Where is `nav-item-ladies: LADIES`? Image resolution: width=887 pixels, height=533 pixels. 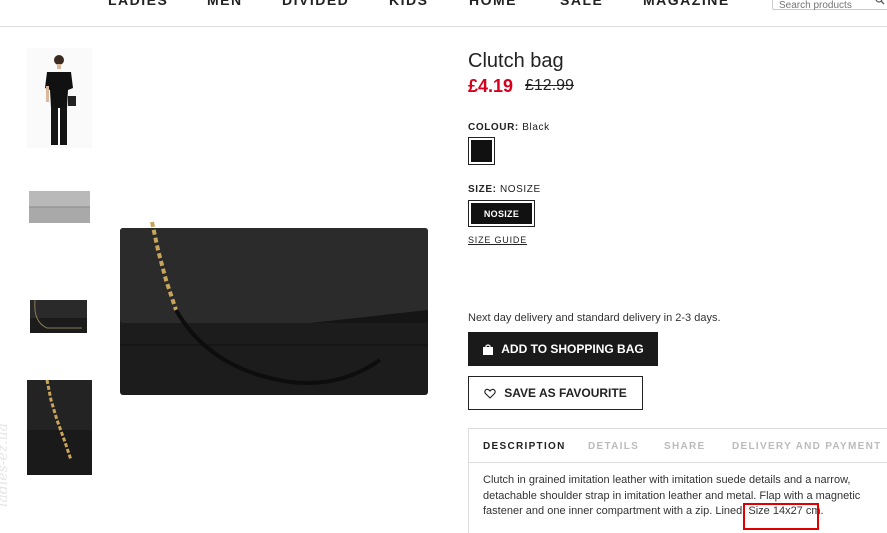 nav-item-ladies: LADIES is located at coordinates (138, 4).